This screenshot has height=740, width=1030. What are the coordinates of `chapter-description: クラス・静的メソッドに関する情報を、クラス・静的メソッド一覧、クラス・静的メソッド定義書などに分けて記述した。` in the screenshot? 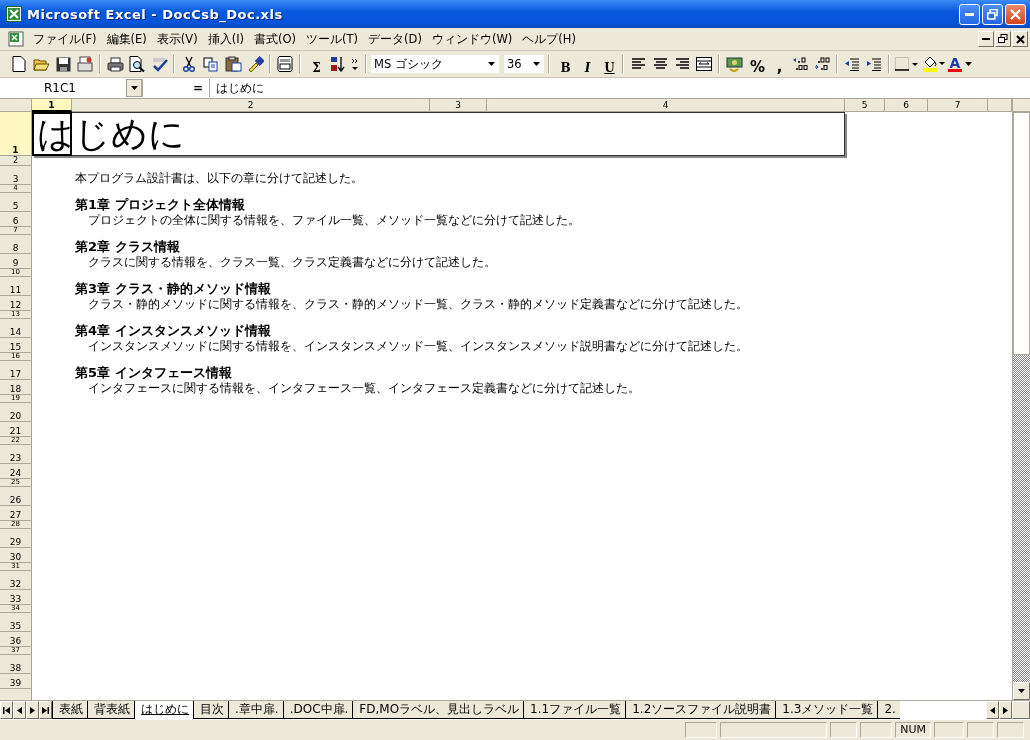 It's located at (418, 303).